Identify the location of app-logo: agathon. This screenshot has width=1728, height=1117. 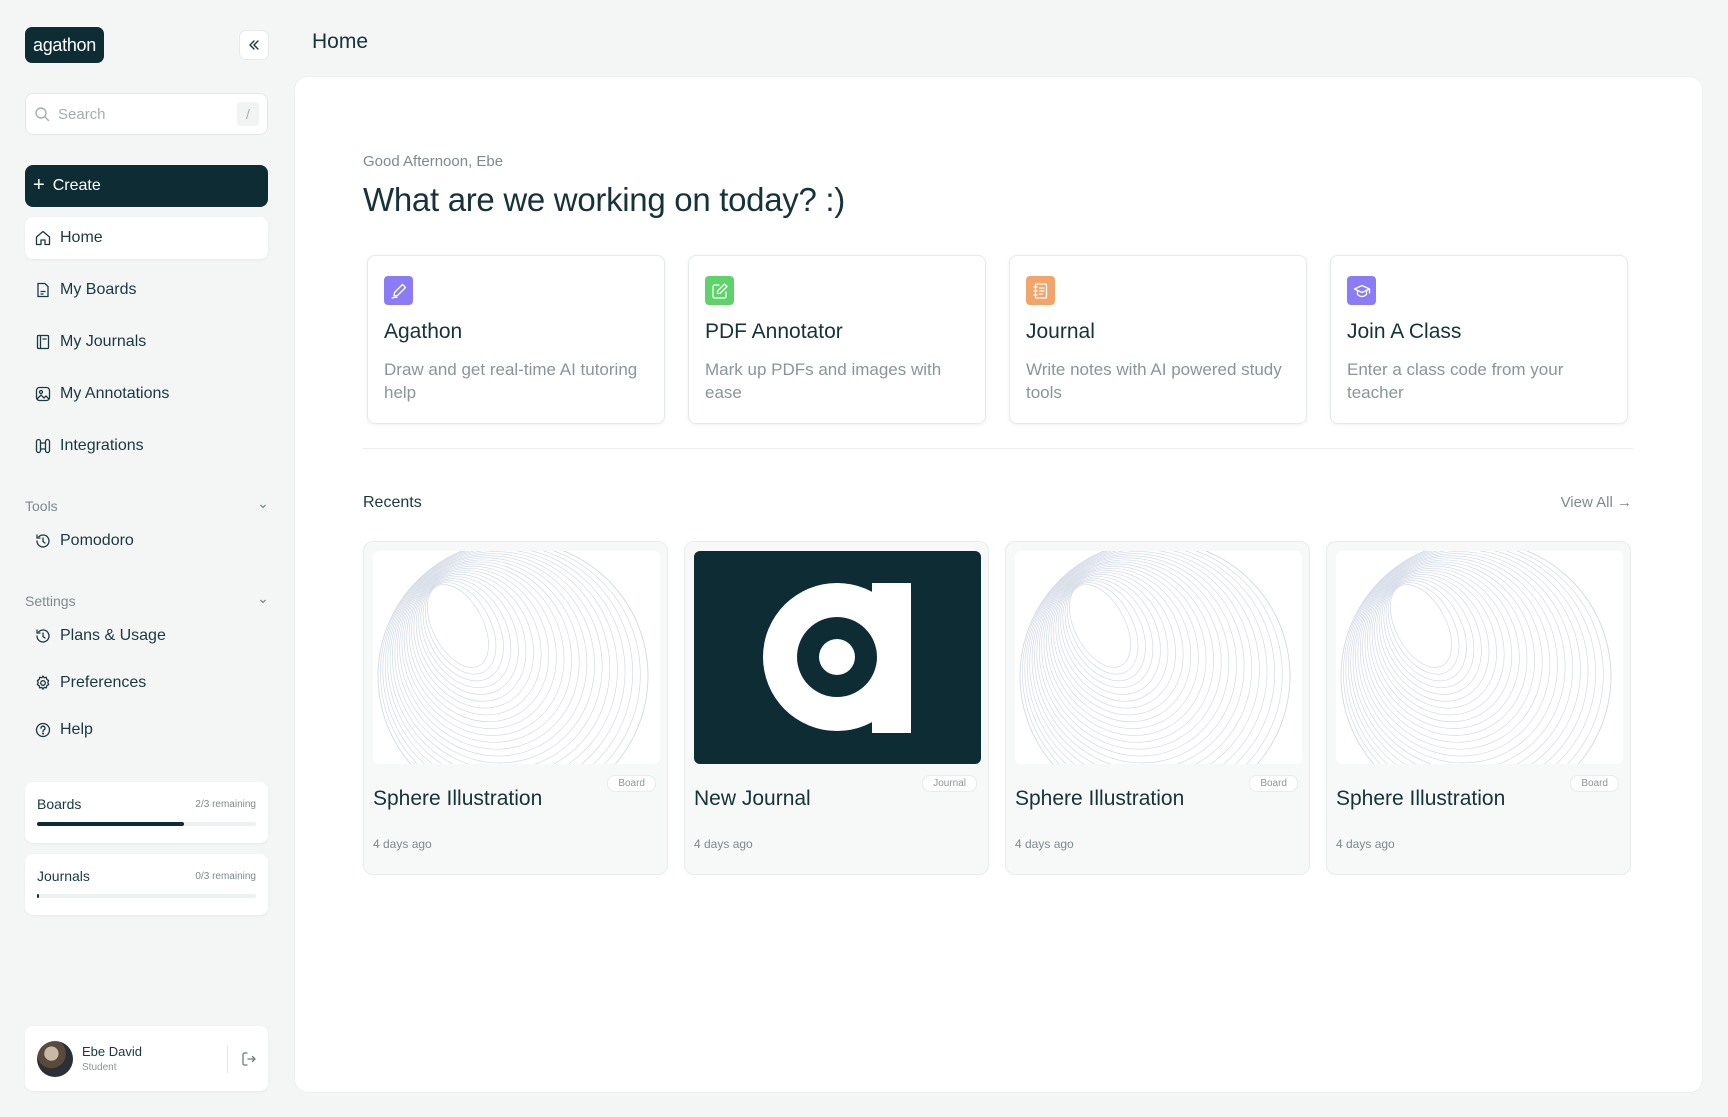
(64, 45).